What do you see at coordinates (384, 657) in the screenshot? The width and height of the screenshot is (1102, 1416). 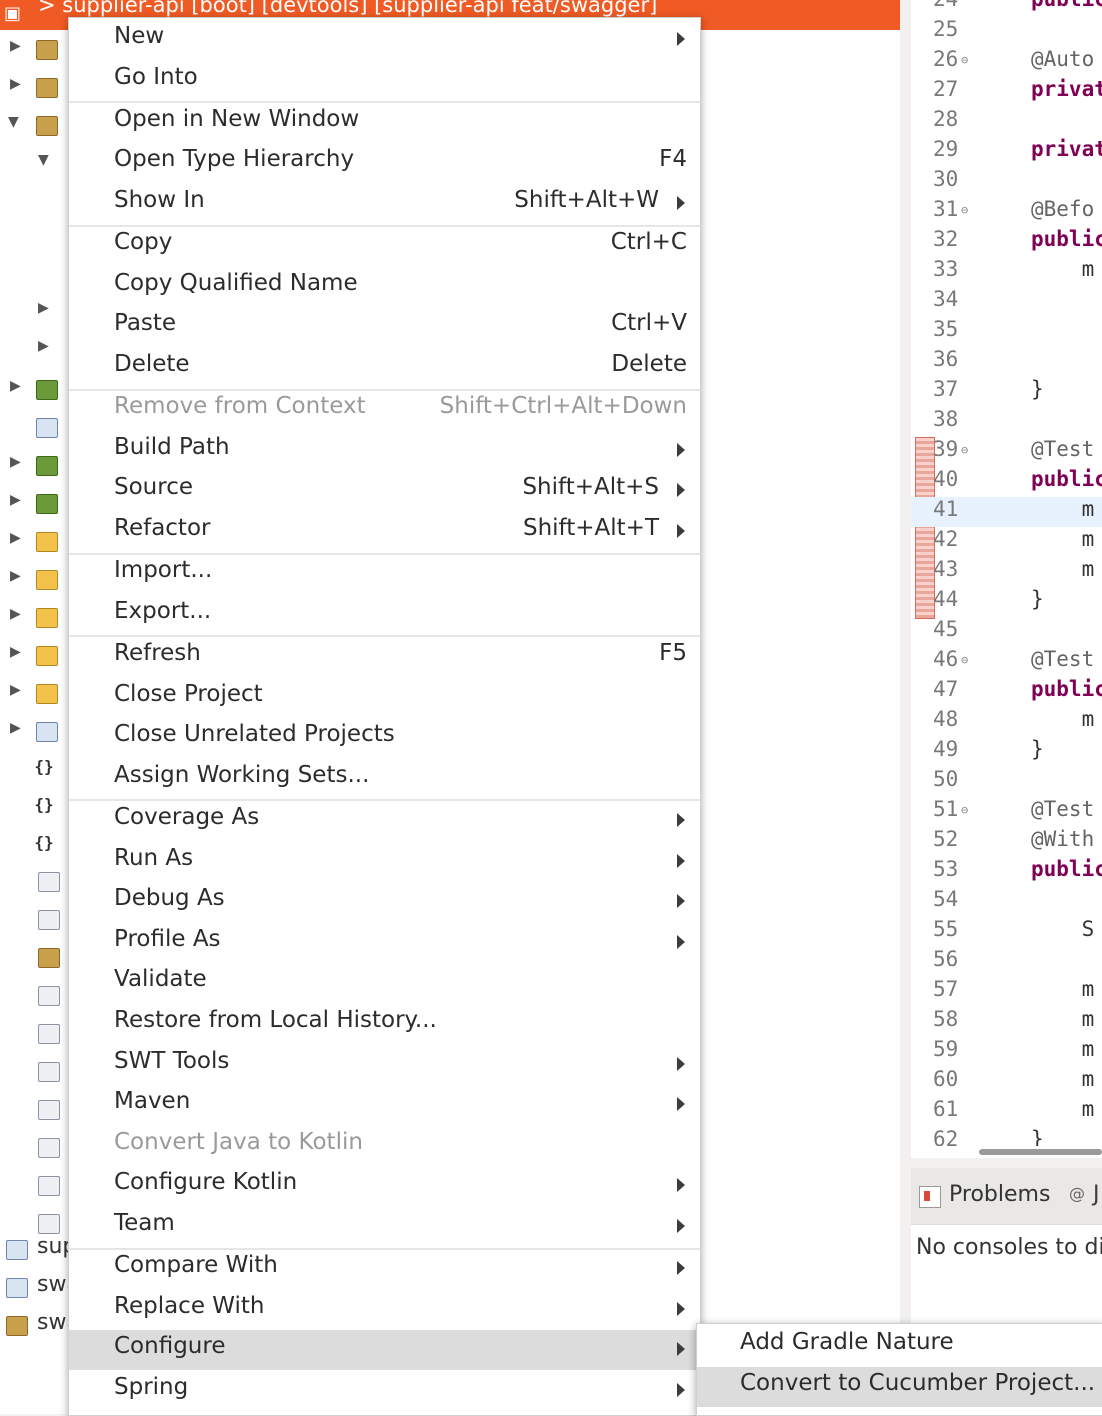 I see `menu-item-refresh: Refresh F5` at bounding box center [384, 657].